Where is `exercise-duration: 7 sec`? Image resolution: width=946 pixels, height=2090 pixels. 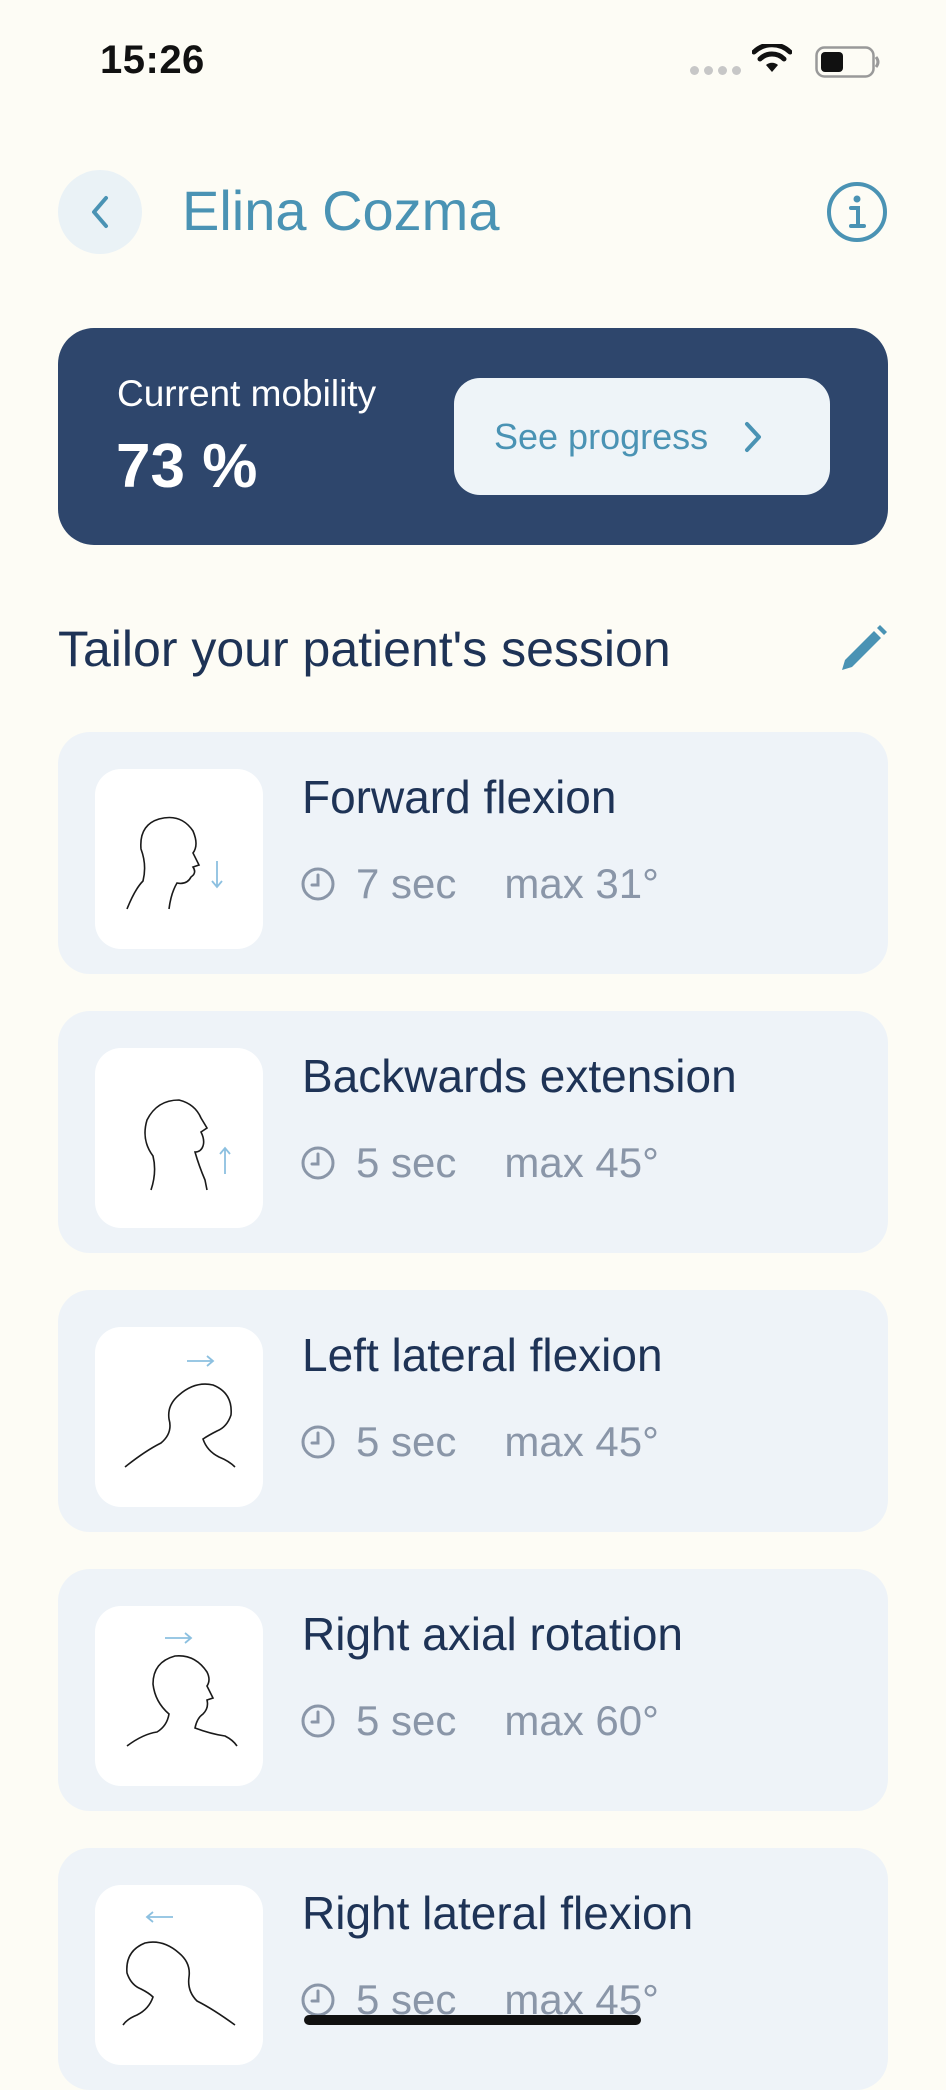 exercise-duration: 7 sec is located at coordinates (406, 883).